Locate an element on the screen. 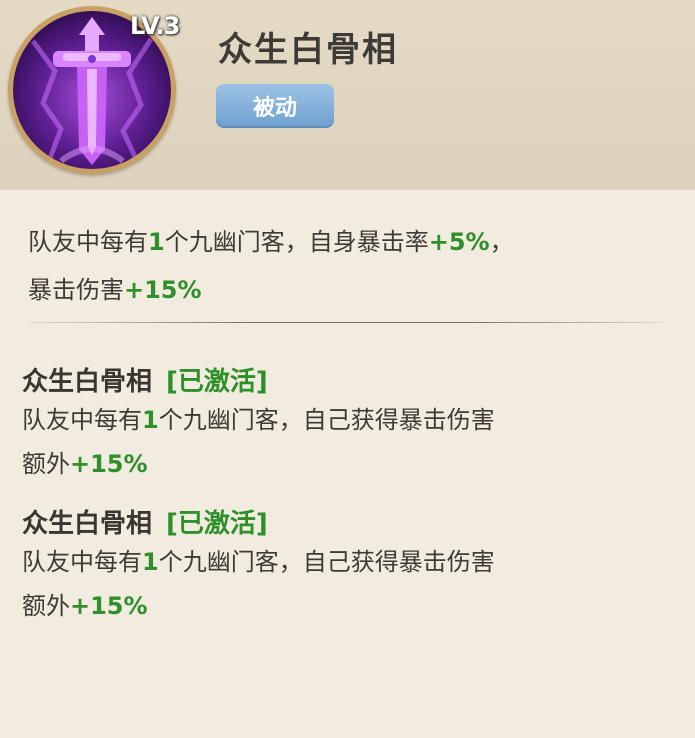  description-text: 个九幽门客，自身暴击率 is located at coordinates (296, 242).